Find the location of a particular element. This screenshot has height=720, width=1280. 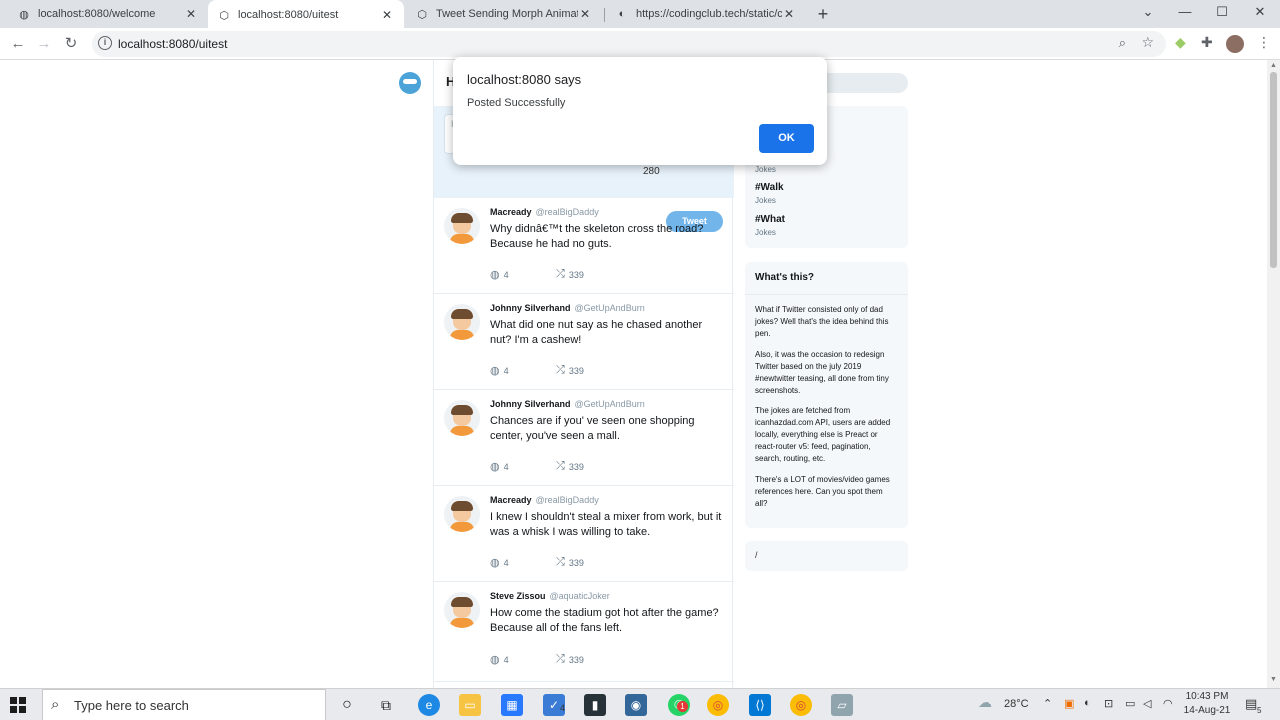

vscode-icon: ⟨⟩ is located at coordinates (760, 705).